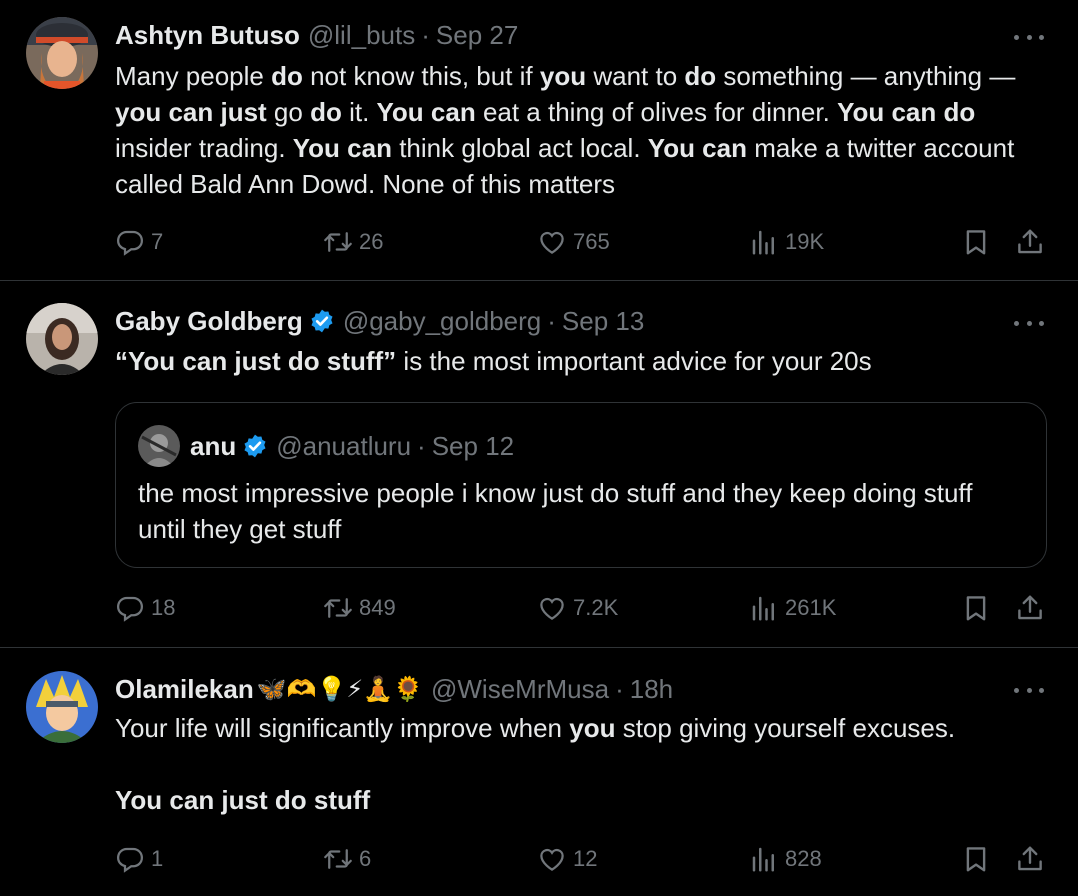 The width and height of the screenshot is (1078, 896). What do you see at coordinates (361, 35) in the screenshot?
I see `author-handle: @lil_buts` at bounding box center [361, 35].